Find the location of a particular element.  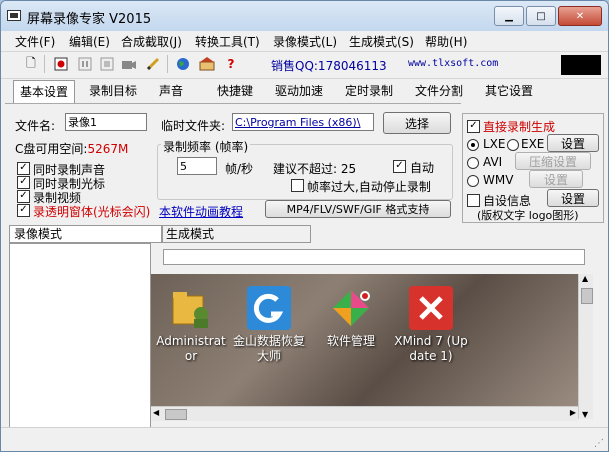

filename-input: 录像1 is located at coordinates (106, 122).